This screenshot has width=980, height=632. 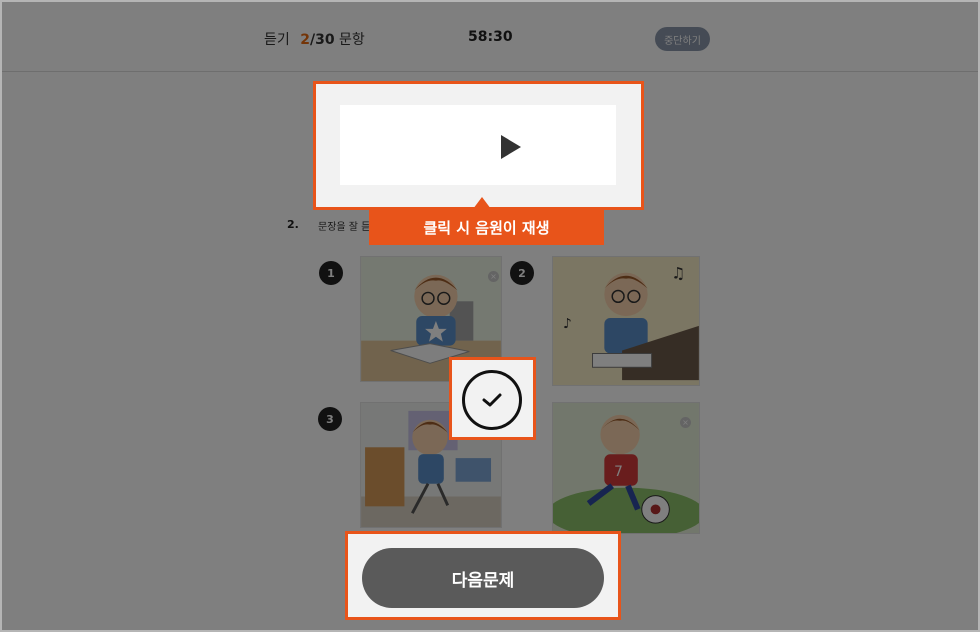 What do you see at coordinates (511, 147) in the screenshot?
I see `play-icon` at bounding box center [511, 147].